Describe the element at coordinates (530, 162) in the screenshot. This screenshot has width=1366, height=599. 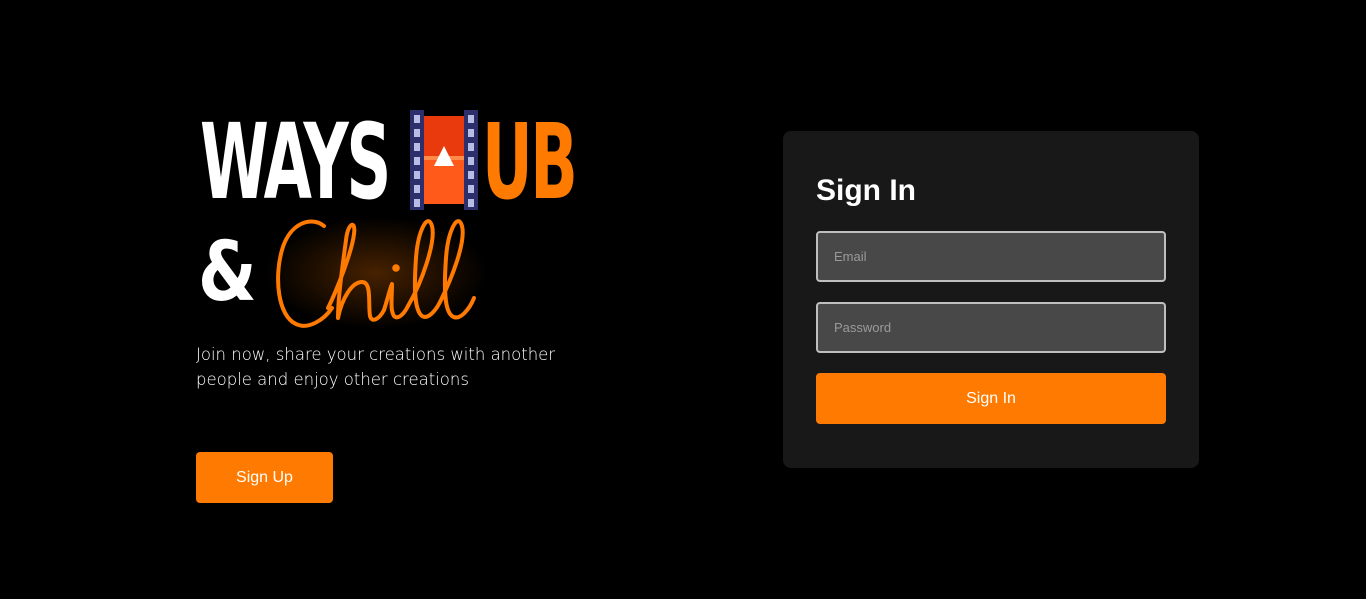
I see `logo-word-ub: UB` at that location.